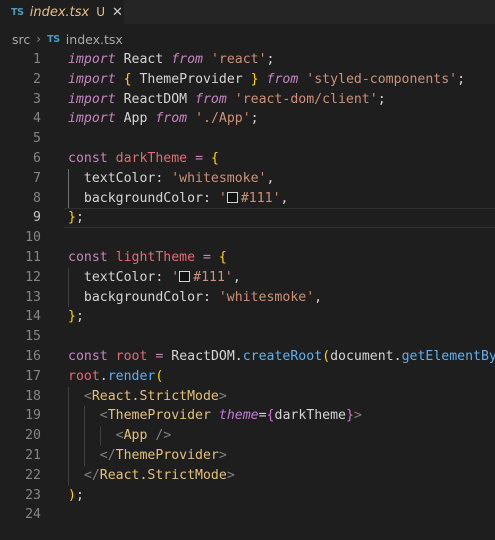  I want to click on breadcrumb: src › TS index.tsx, so click(61, 39).